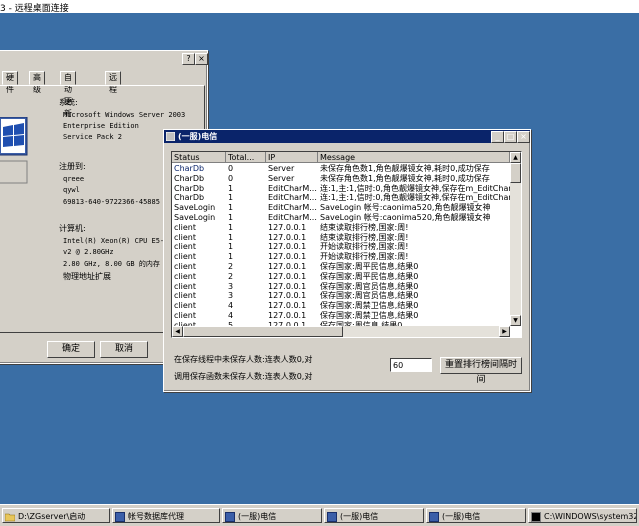 Image resolution: width=639 pixels, height=526 pixels. Describe the element at coordinates (111, 202) in the screenshot. I see `product-id: 69813-640-9722366-45885` at that location.